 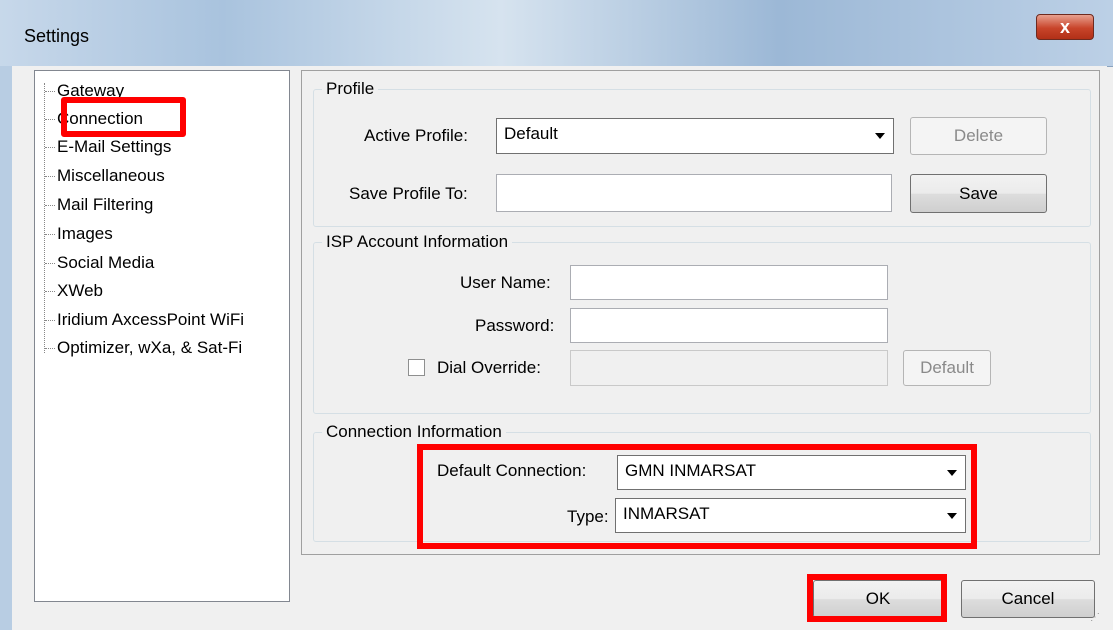 What do you see at coordinates (1028, 599) in the screenshot?
I see `cancel-button: Cancel` at bounding box center [1028, 599].